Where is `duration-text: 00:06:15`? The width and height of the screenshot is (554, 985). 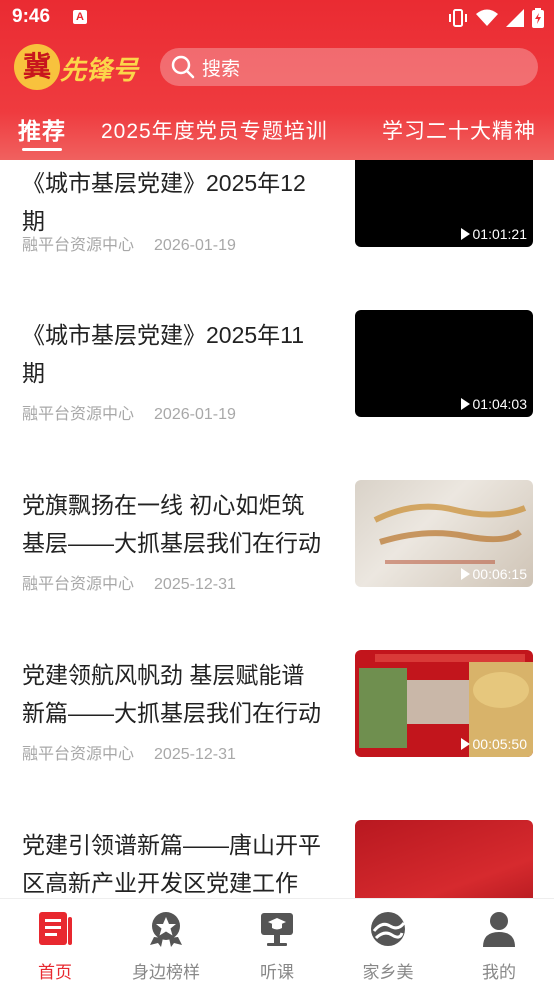 duration-text: 00:06:15 is located at coordinates (500, 574).